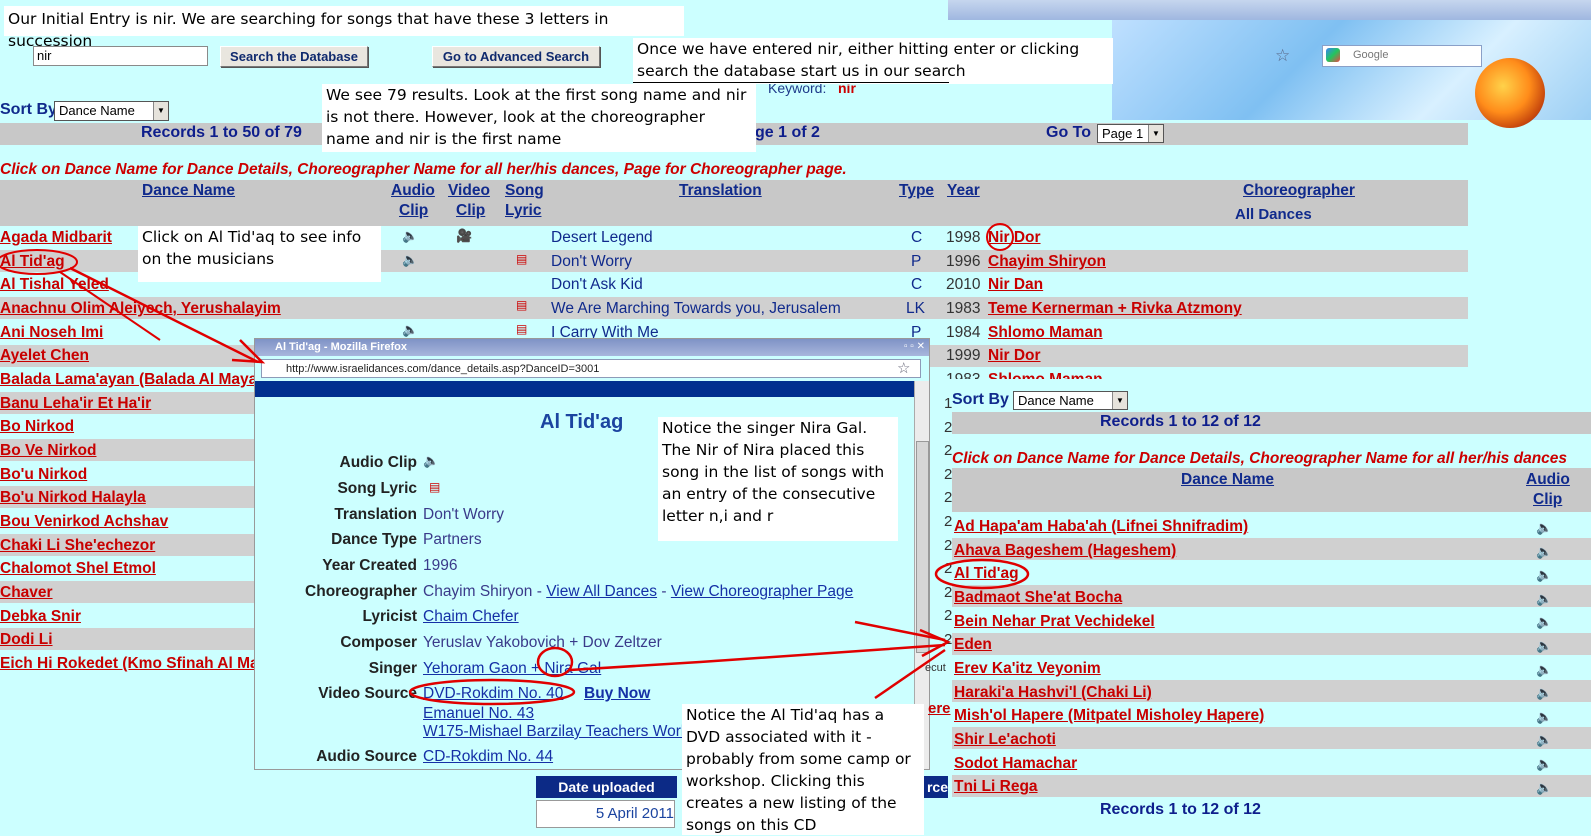 The image size is (1591, 836). Describe the element at coordinates (1402, 56) in the screenshot. I see `browser-search-box: Google` at that location.